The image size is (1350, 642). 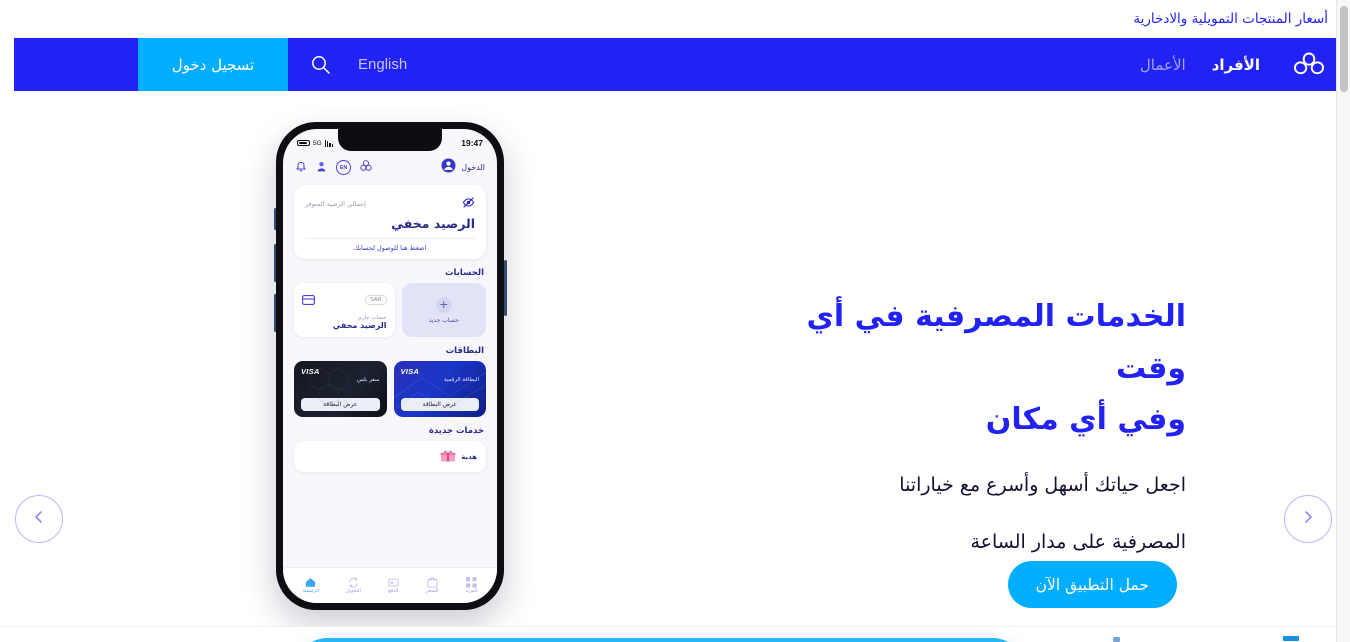 I want to click on app-login-label: الدخول, so click(x=473, y=167).